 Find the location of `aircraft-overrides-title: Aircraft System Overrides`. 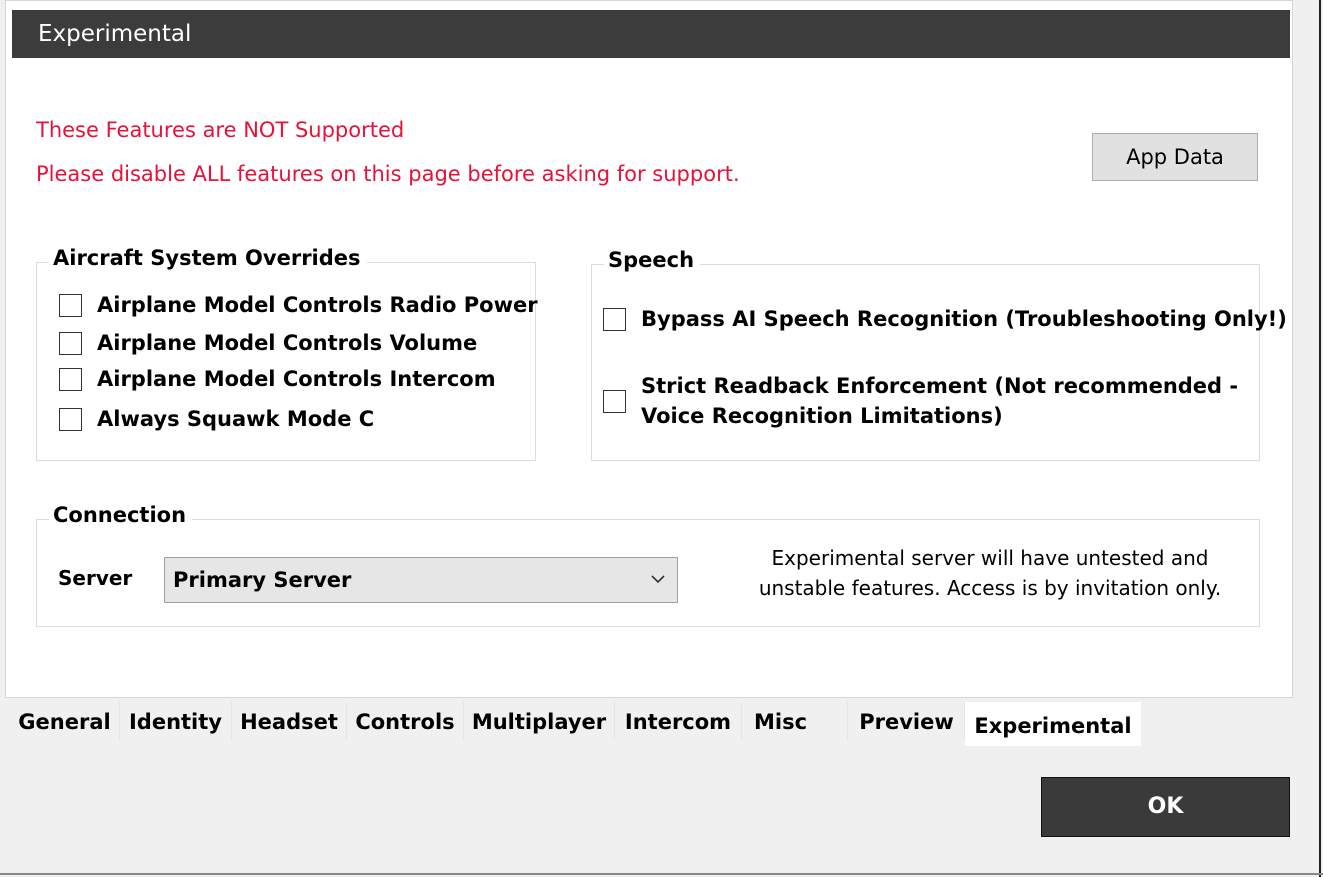

aircraft-overrides-title: Aircraft System Overrides is located at coordinates (208, 258).